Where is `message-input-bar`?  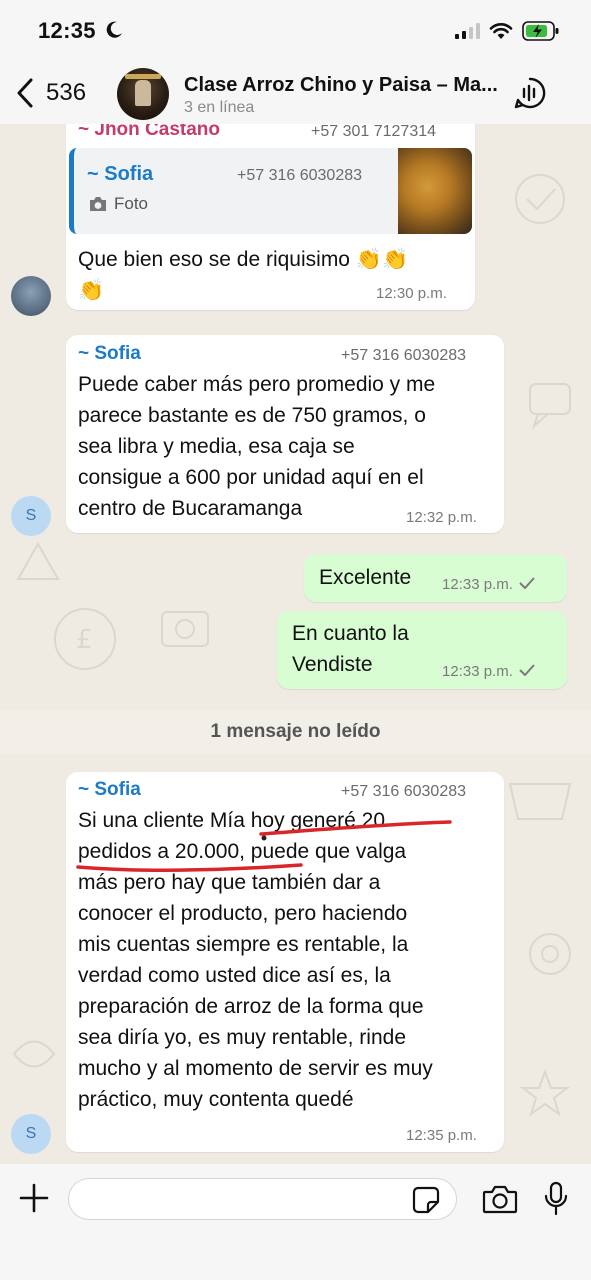 message-input-bar is located at coordinates (295, 1222).